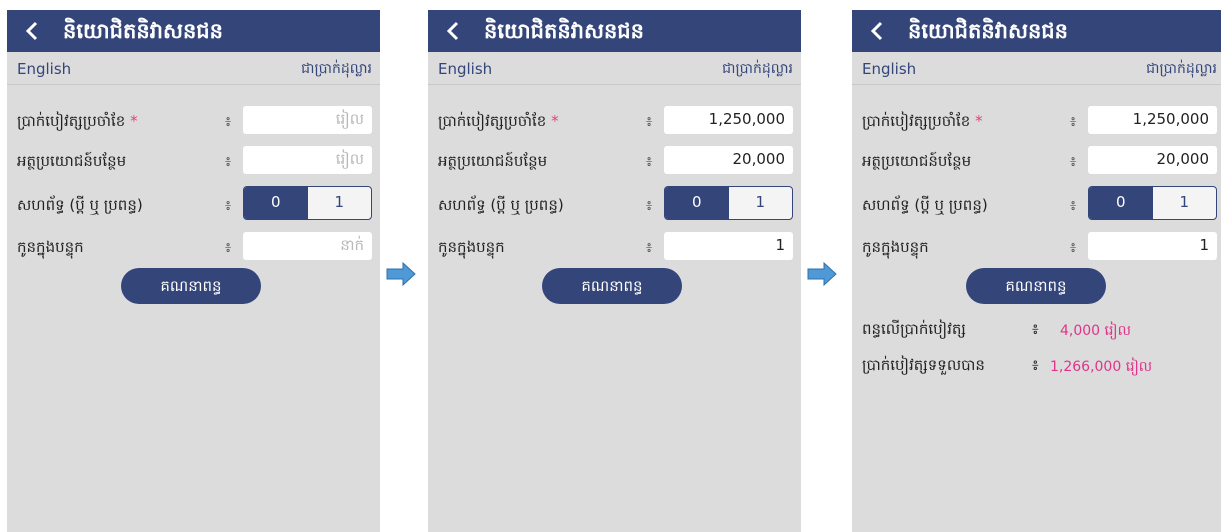  I want to click on net-salary-value: 1,266,000 រៀល, so click(1101, 367).